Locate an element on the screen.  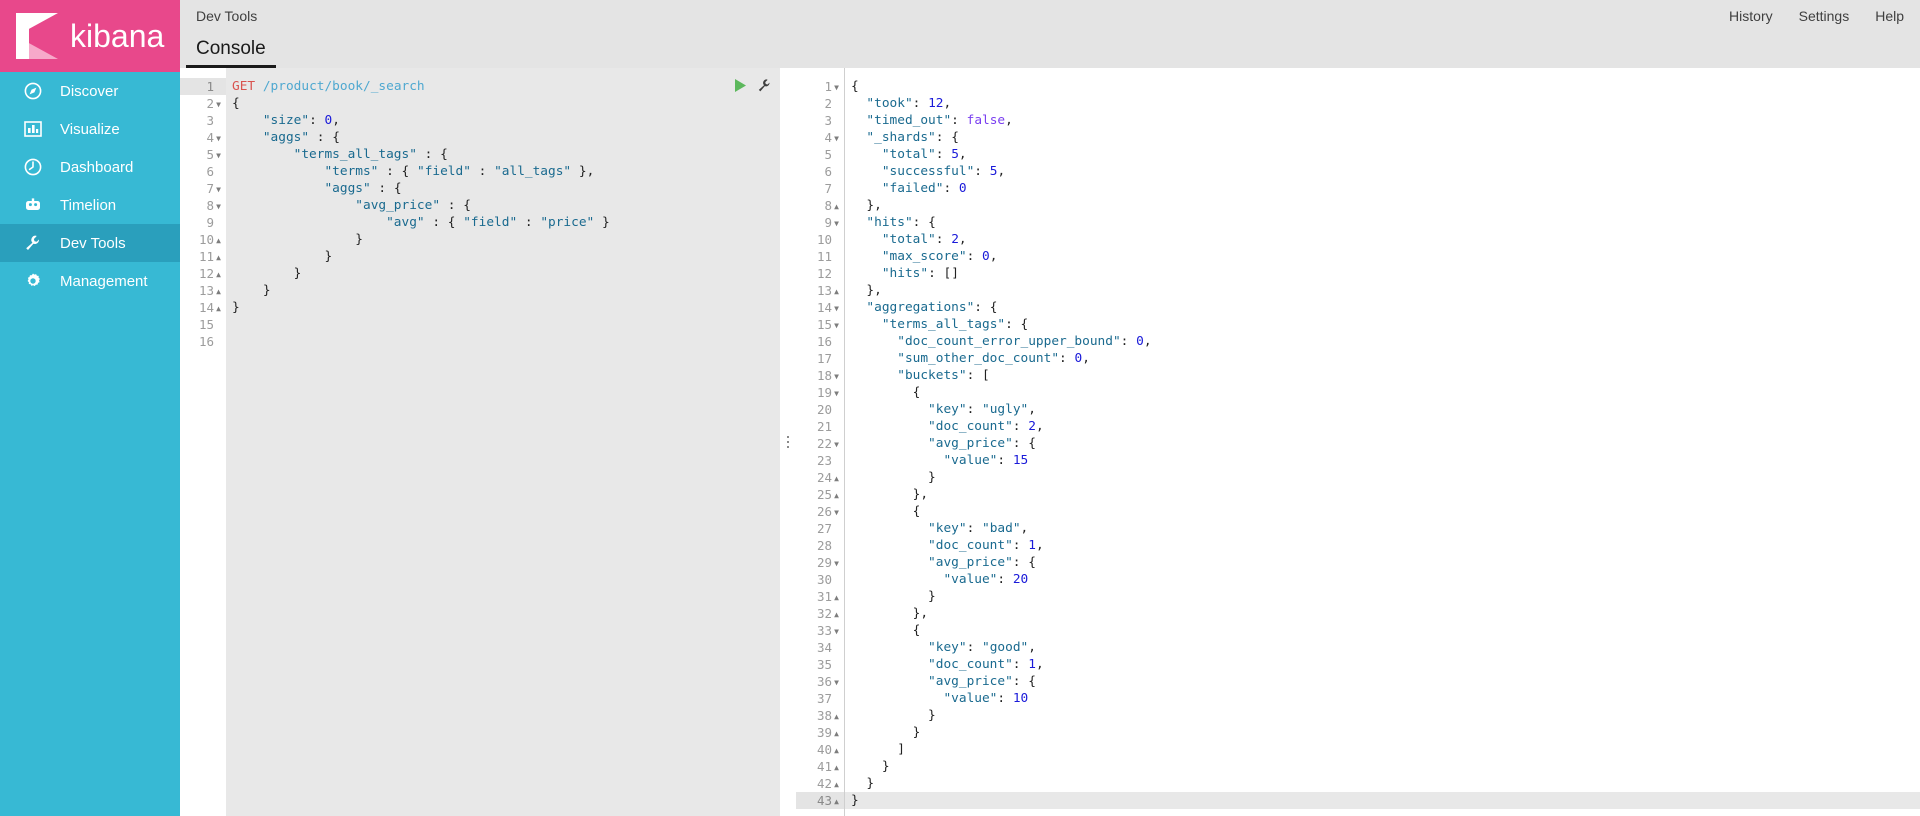
gutter-line: 12 ▲ is located at coordinates (203, 273).